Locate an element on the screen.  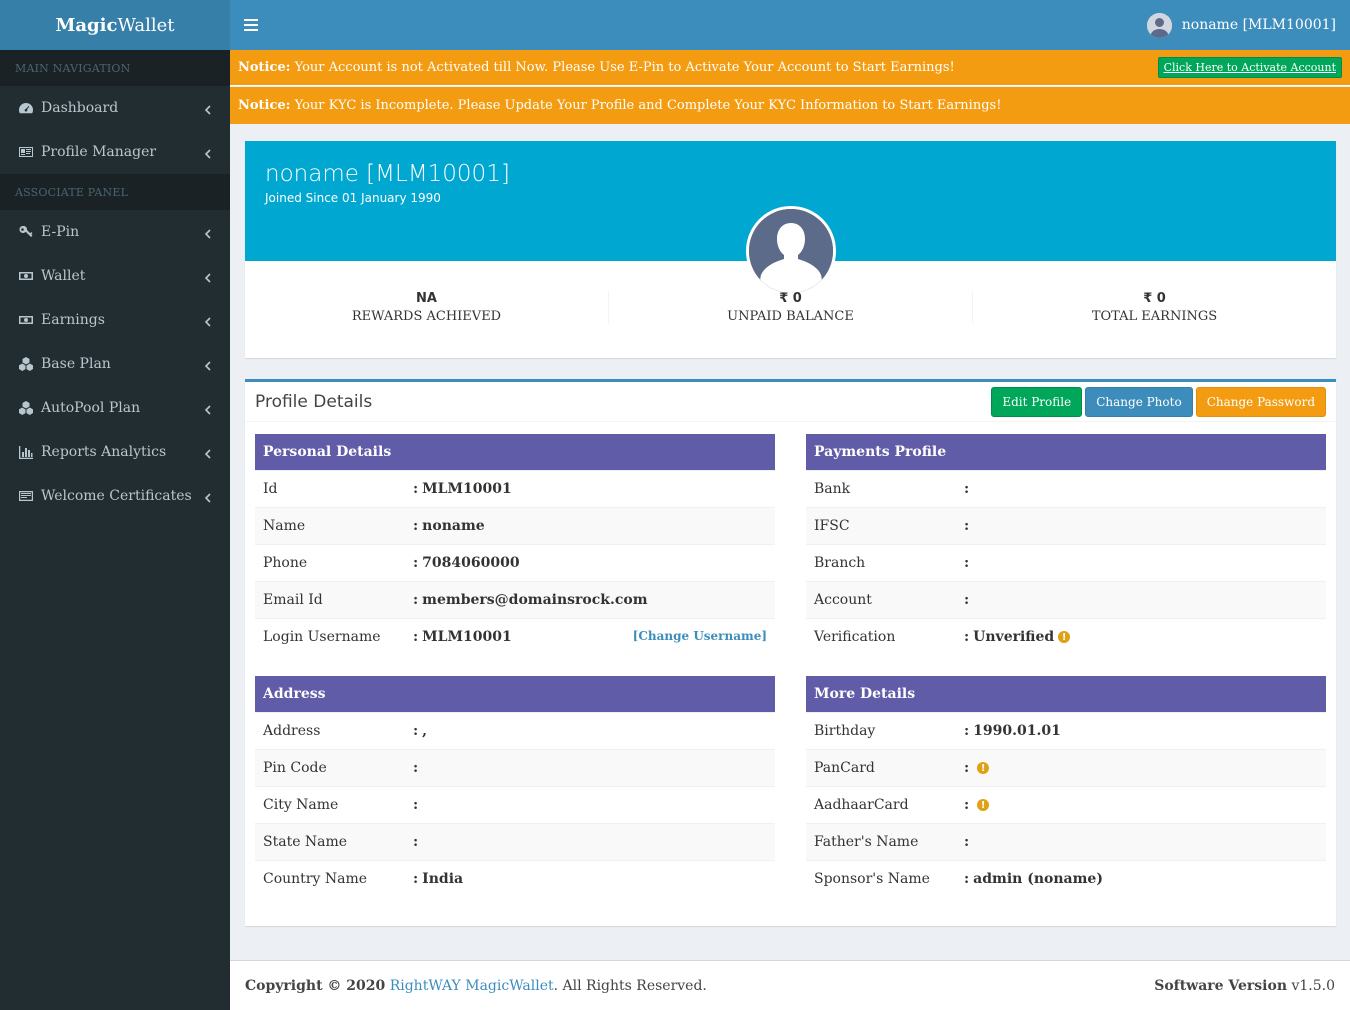
row-label: Id is located at coordinates (270, 489).